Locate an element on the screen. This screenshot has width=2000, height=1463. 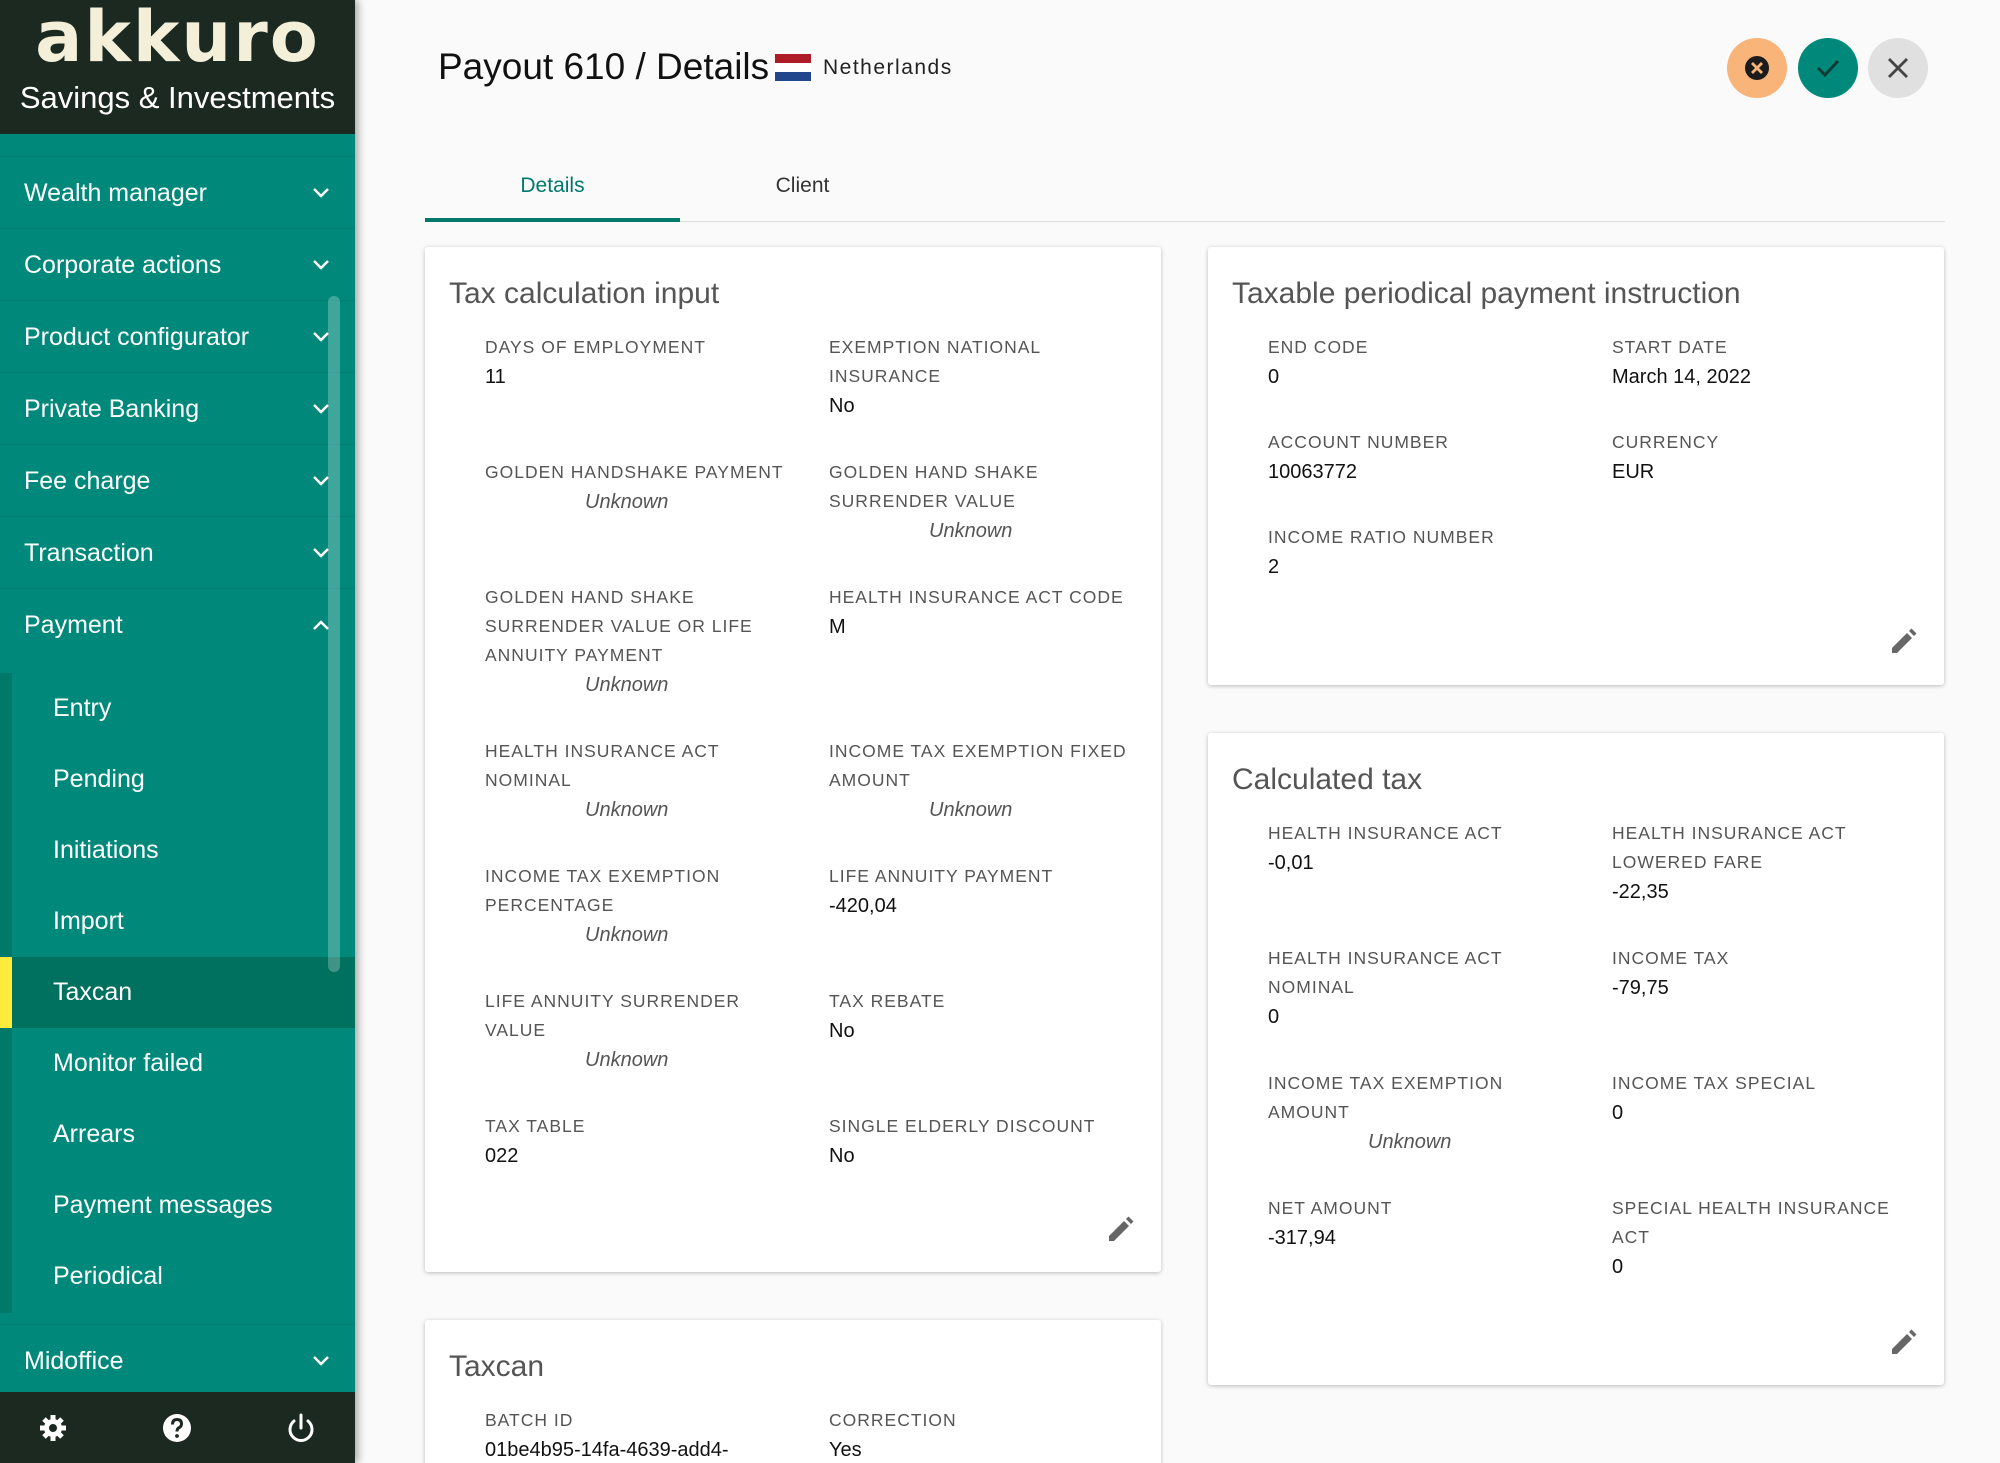
field-currency: CURRENCY EUR is located at coordinates (1762, 457).